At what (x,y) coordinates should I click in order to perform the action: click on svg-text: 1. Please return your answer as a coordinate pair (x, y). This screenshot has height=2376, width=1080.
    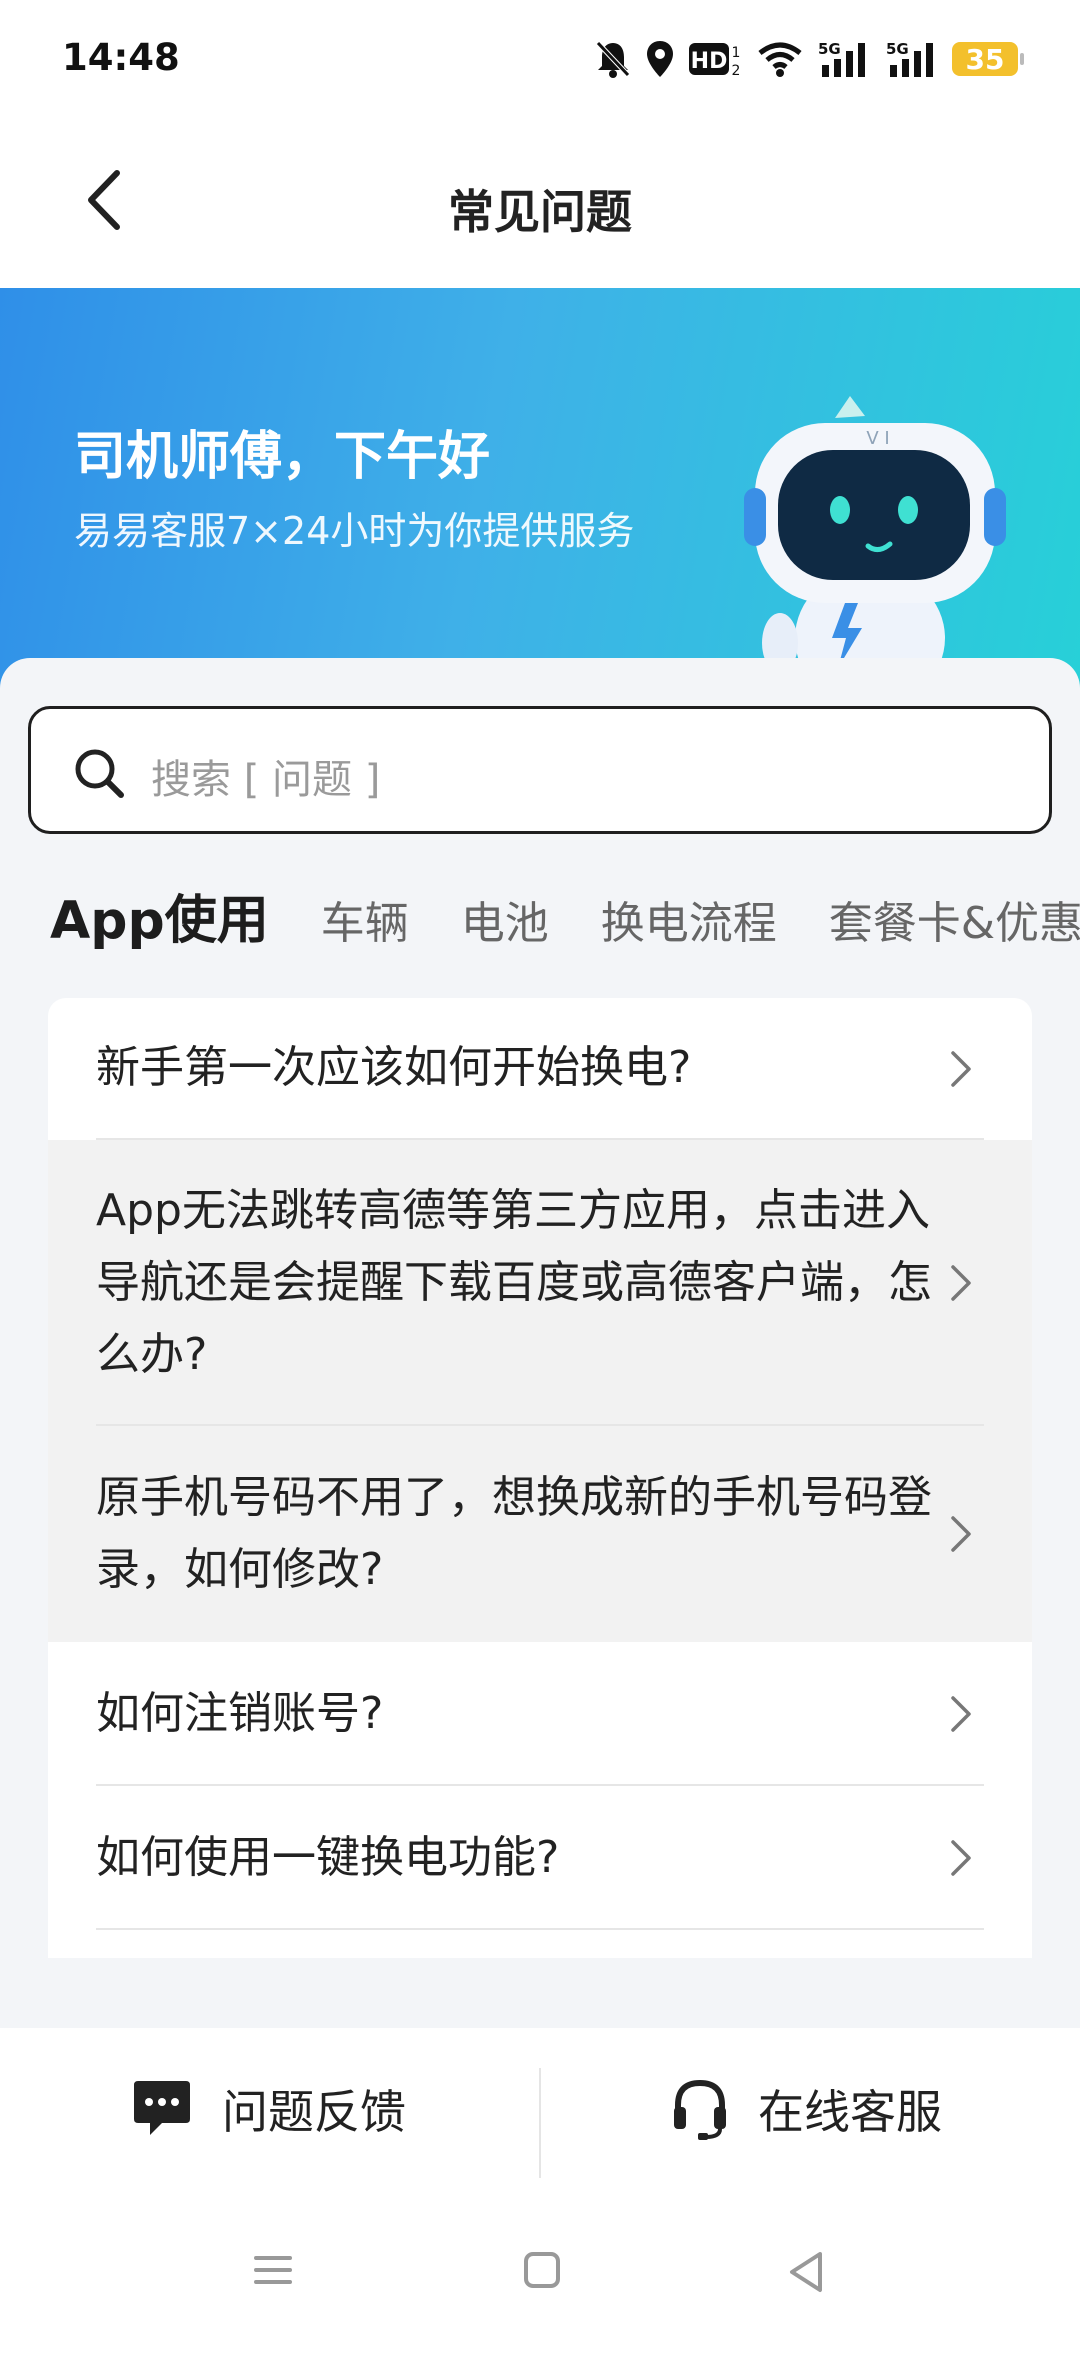
    Looking at the image, I should click on (736, 53).